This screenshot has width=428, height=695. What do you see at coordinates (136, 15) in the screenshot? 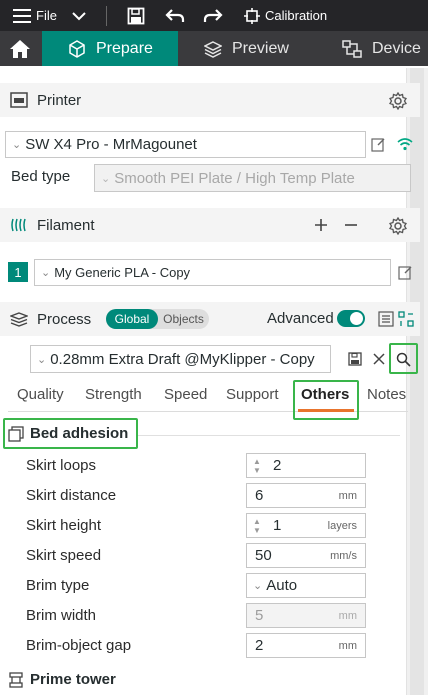
I see `save-button` at bounding box center [136, 15].